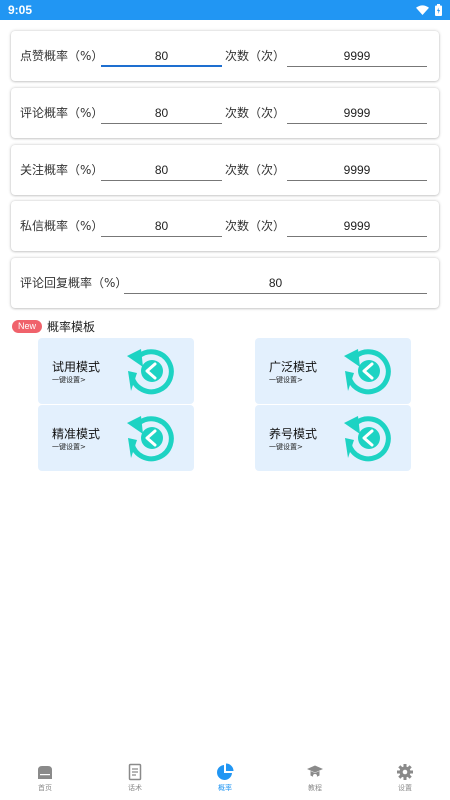 This screenshot has width=450, height=800. I want to click on nav-item-settings: 设置, so click(405, 778).